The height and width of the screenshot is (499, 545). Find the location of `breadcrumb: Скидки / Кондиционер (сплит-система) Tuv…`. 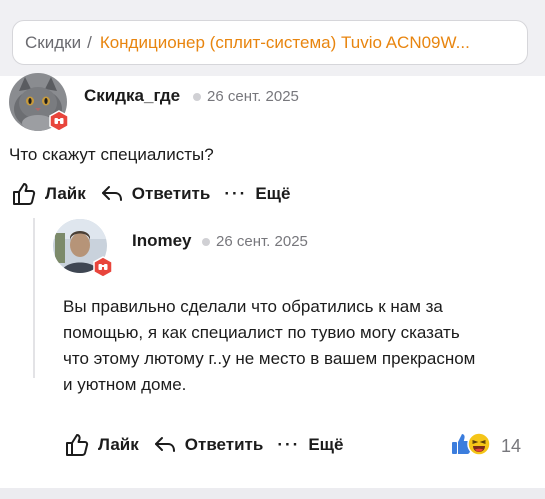

breadcrumb: Скидки / Кондиционер (сплит-система) Tuv… is located at coordinates (270, 42).